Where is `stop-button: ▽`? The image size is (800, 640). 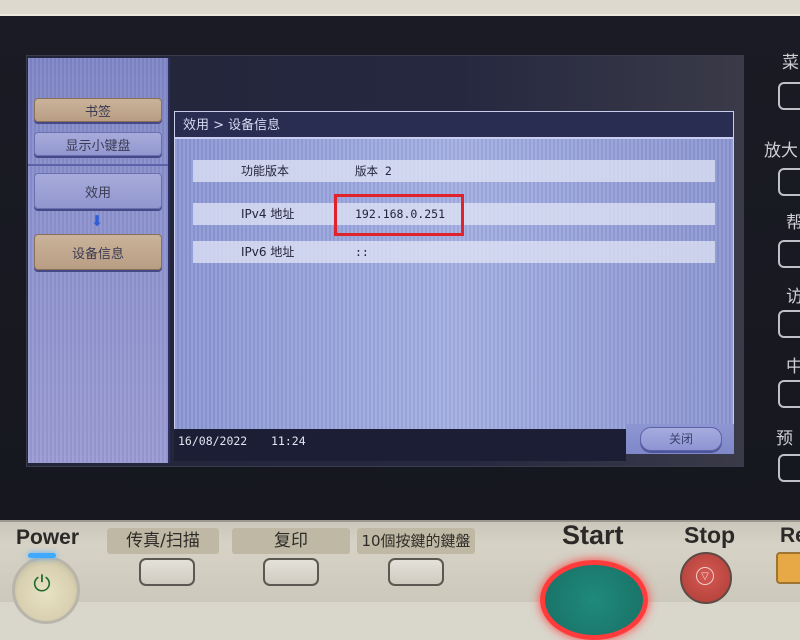 stop-button: ▽ is located at coordinates (706, 578).